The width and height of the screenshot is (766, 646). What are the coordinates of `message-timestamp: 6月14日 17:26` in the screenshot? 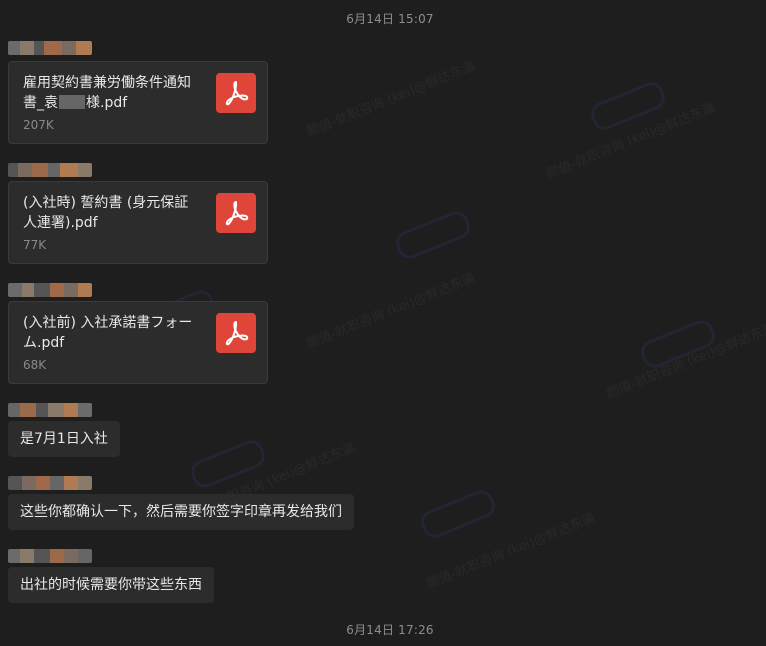 It's located at (390, 630).